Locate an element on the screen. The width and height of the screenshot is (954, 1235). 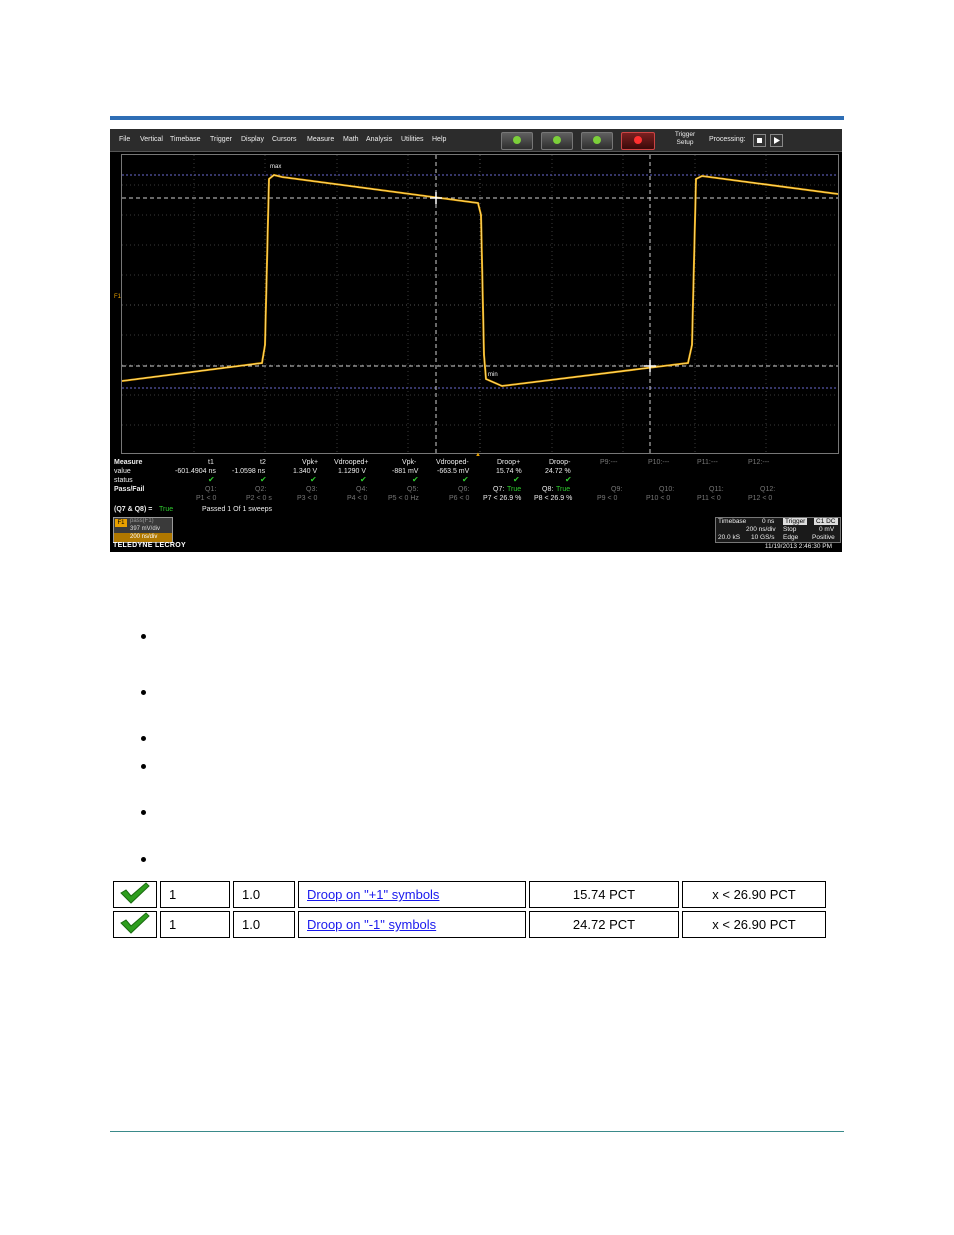
trigger-setup-label-1: Trigger is located at coordinates (685, 134).